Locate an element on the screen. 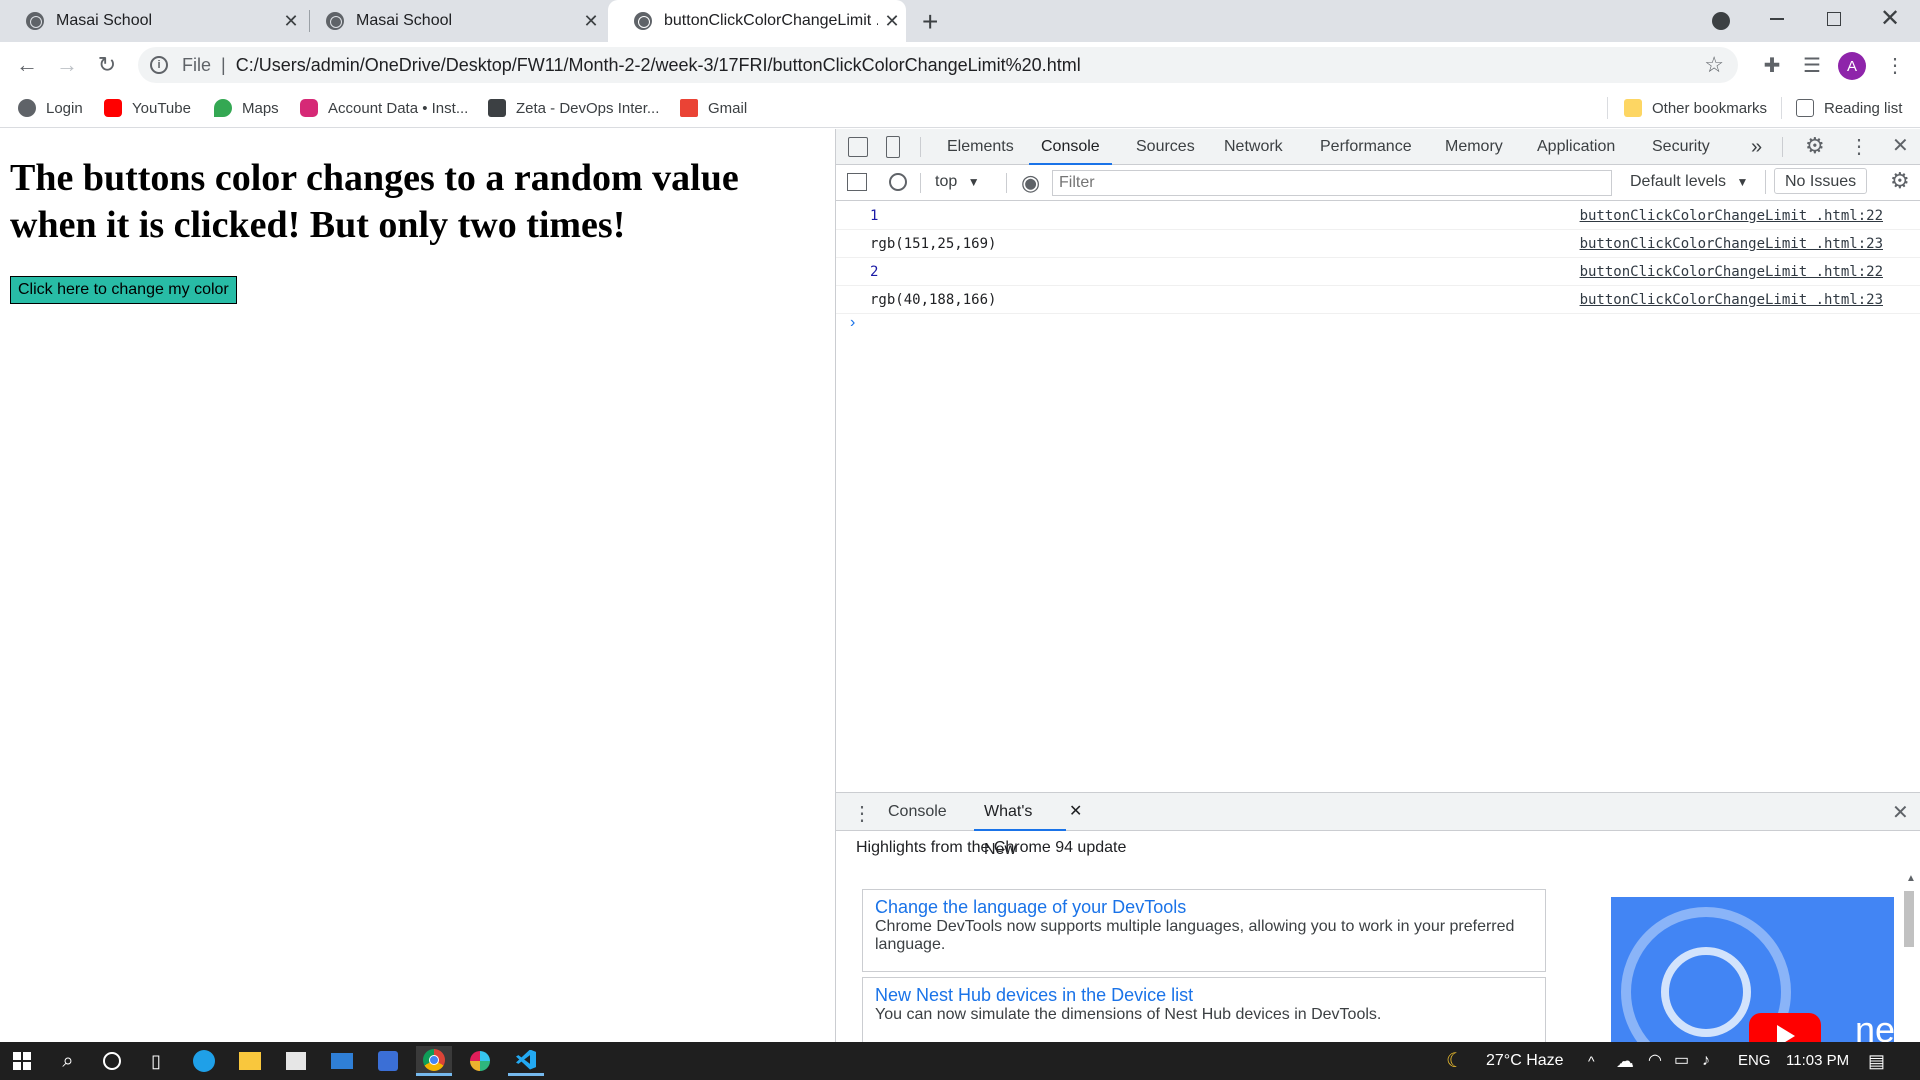  bookmark-label: YouTube is located at coordinates (161, 108).